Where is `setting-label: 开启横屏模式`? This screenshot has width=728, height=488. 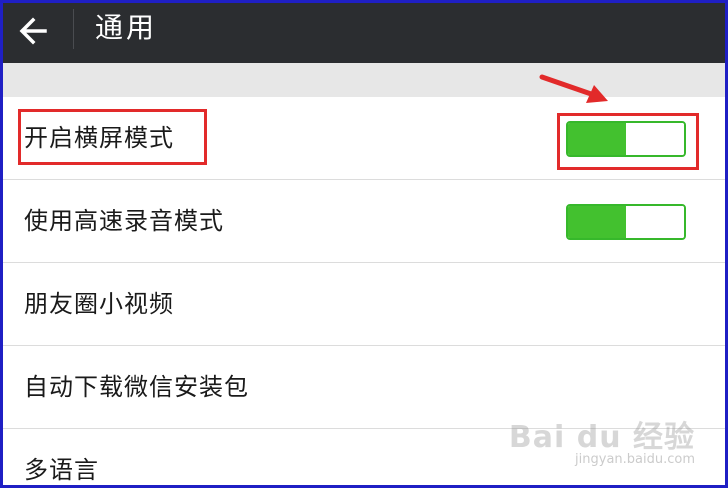
setting-label: 开启横屏模式 is located at coordinates (99, 138).